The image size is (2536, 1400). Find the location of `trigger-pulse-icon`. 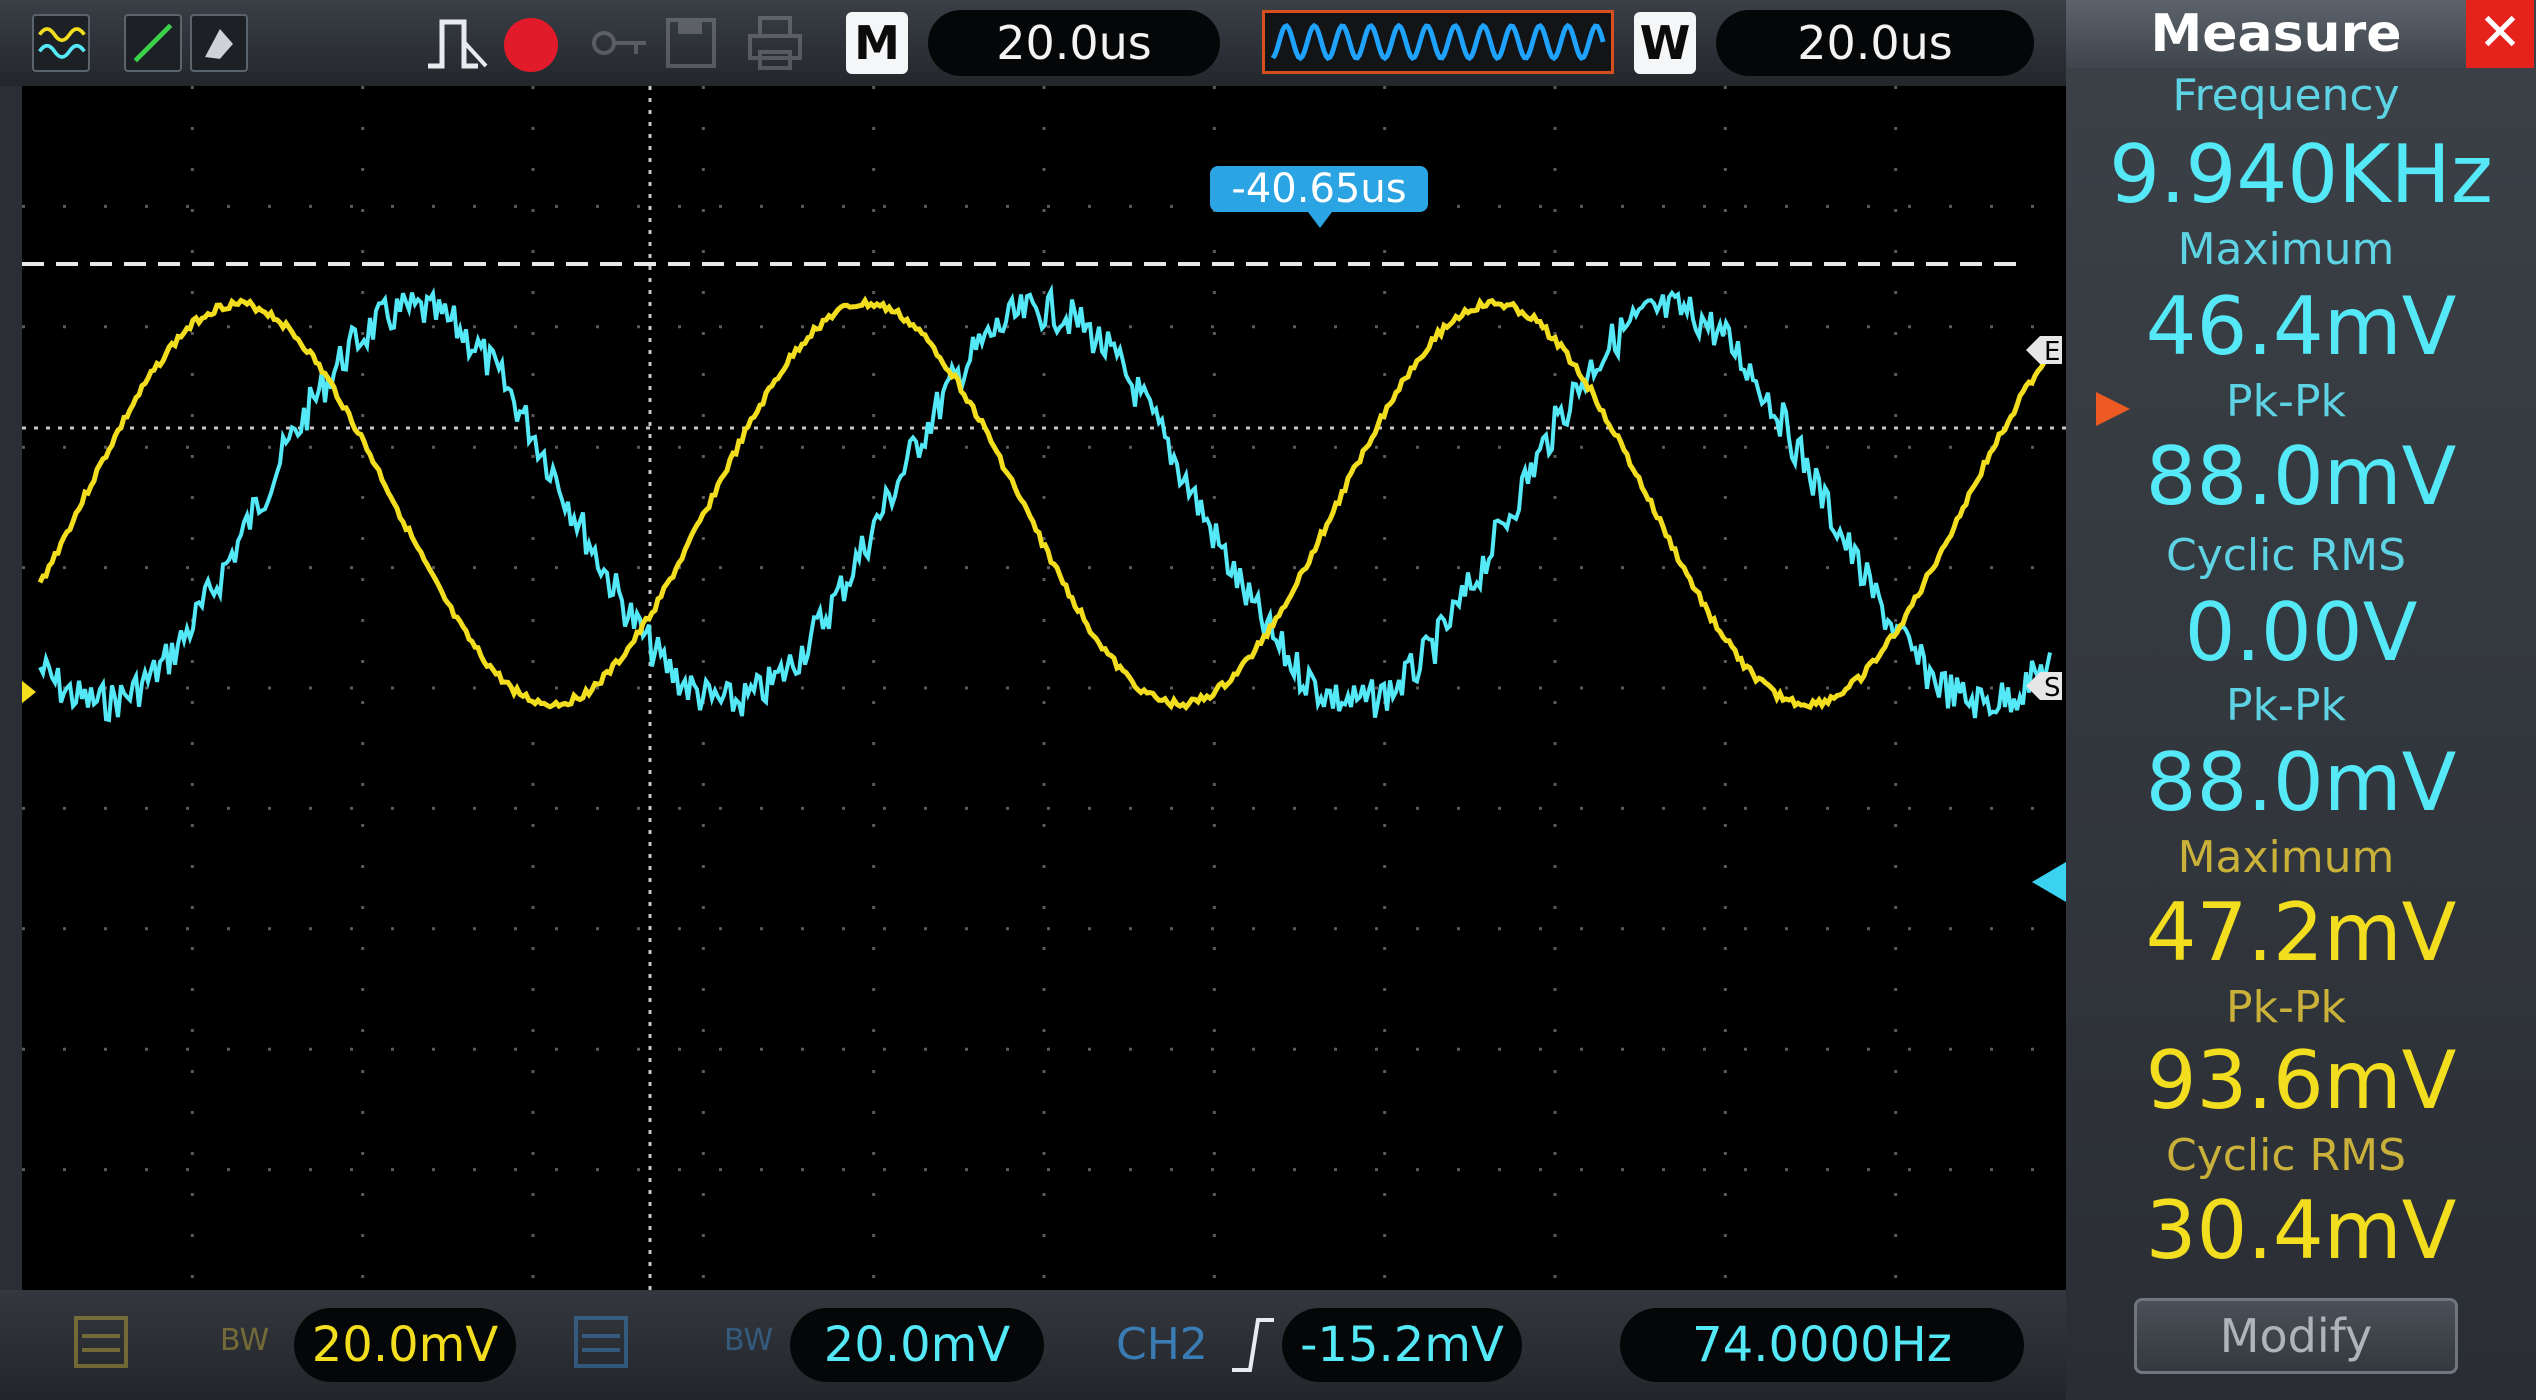

trigger-pulse-icon is located at coordinates (460, 43).